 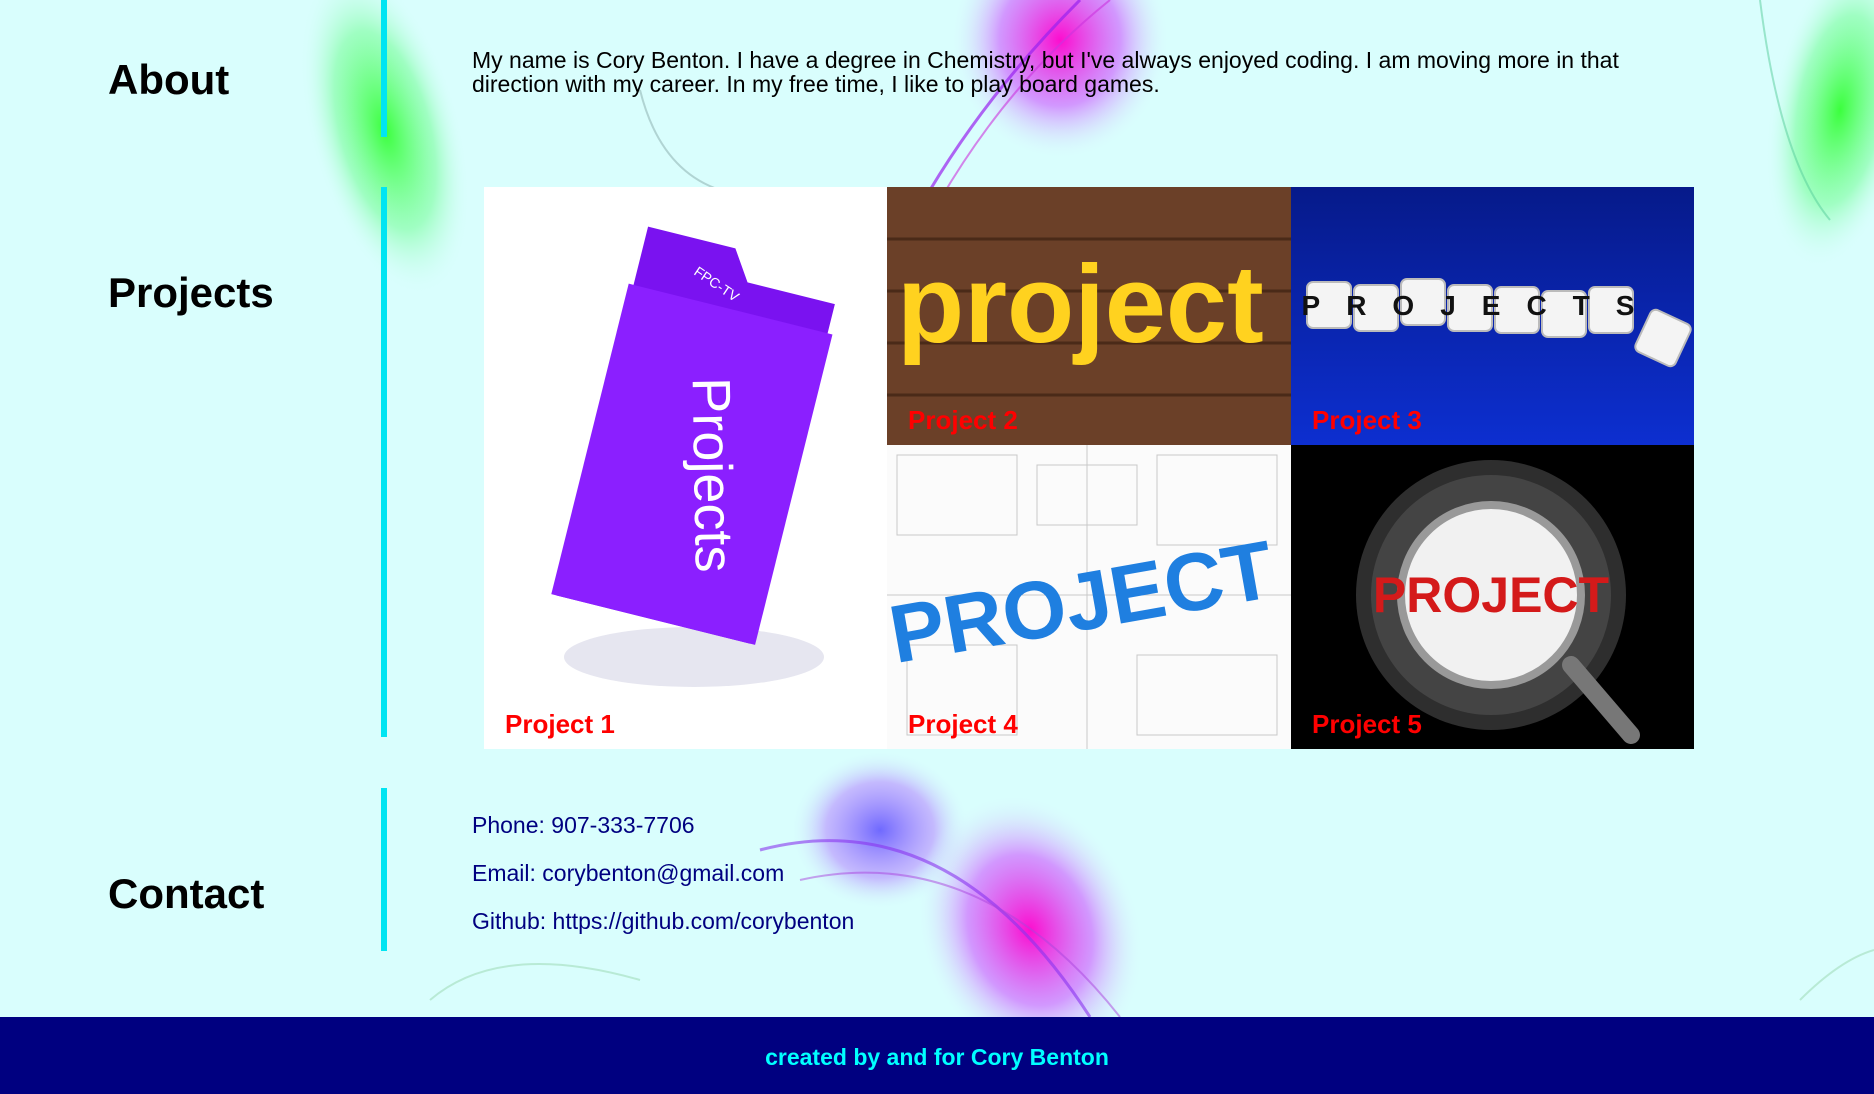 I want to click on projects-divider, so click(x=384, y=462).